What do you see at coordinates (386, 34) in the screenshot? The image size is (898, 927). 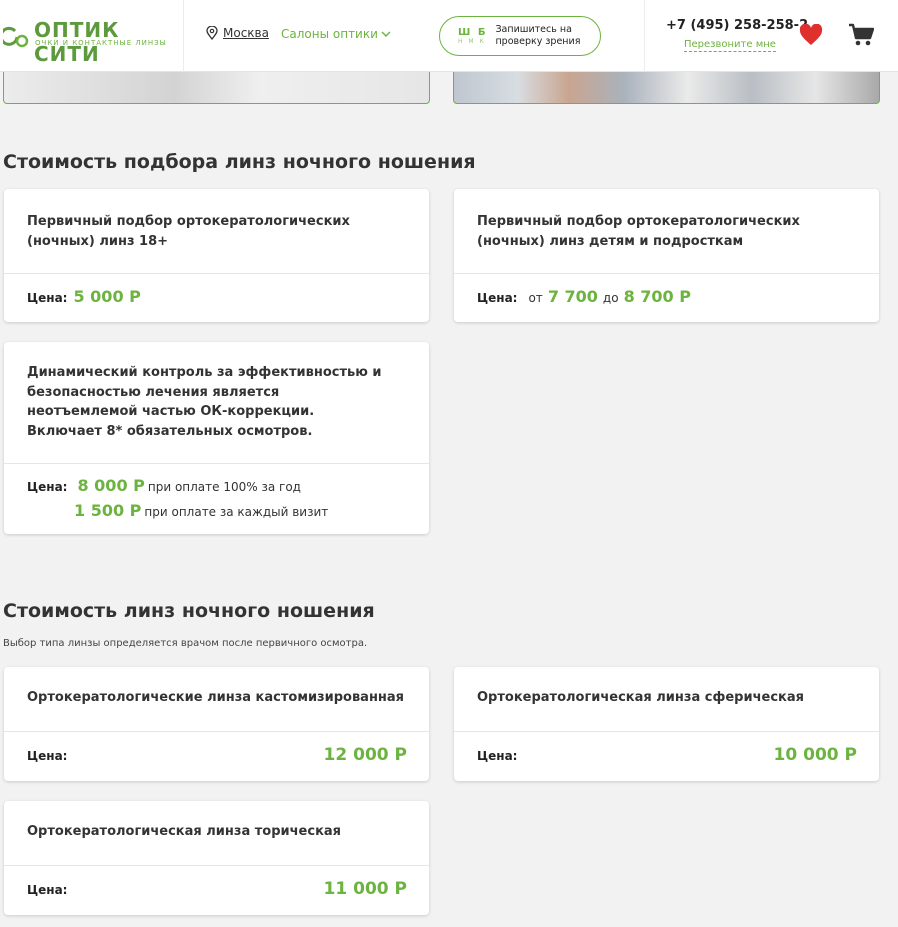 I see `chevron-down-icon` at bounding box center [386, 34].